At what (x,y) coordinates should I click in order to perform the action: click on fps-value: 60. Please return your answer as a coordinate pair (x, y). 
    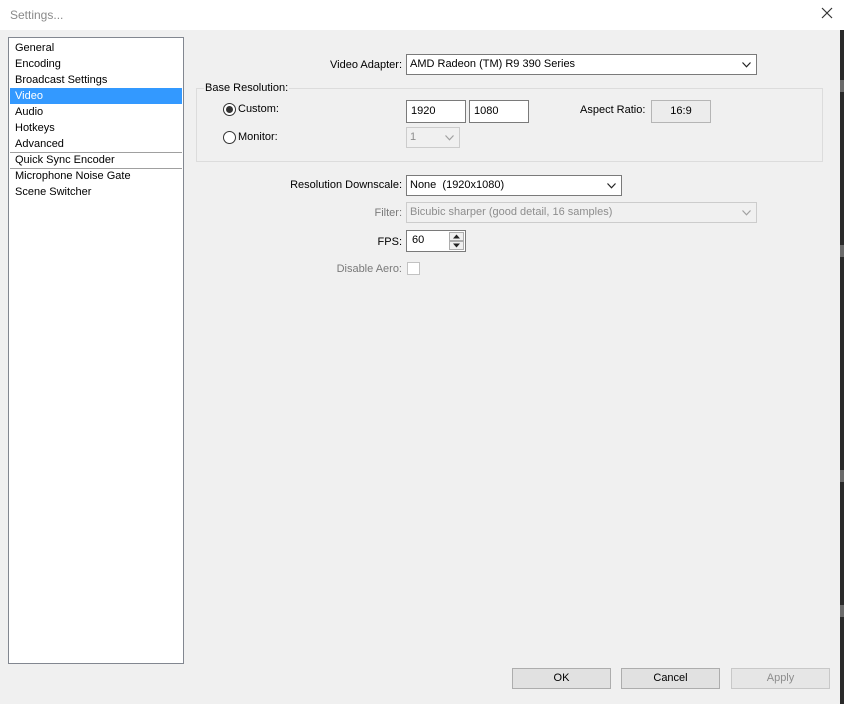
    Looking at the image, I should click on (418, 240).